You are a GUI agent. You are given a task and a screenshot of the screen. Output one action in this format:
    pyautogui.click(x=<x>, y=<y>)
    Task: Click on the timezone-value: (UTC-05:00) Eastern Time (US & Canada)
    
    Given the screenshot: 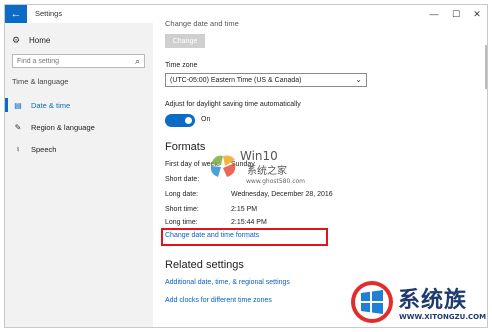 What is the action you would take?
    pyautogui.click(x=236, y=80)
    